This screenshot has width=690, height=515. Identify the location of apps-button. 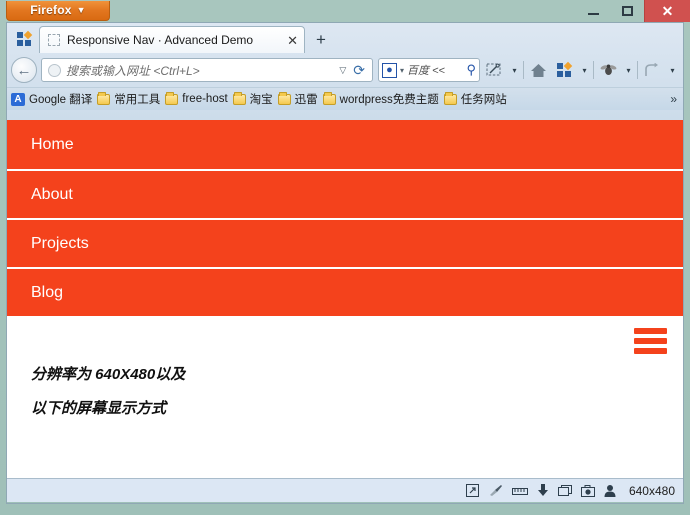
(564, 70).